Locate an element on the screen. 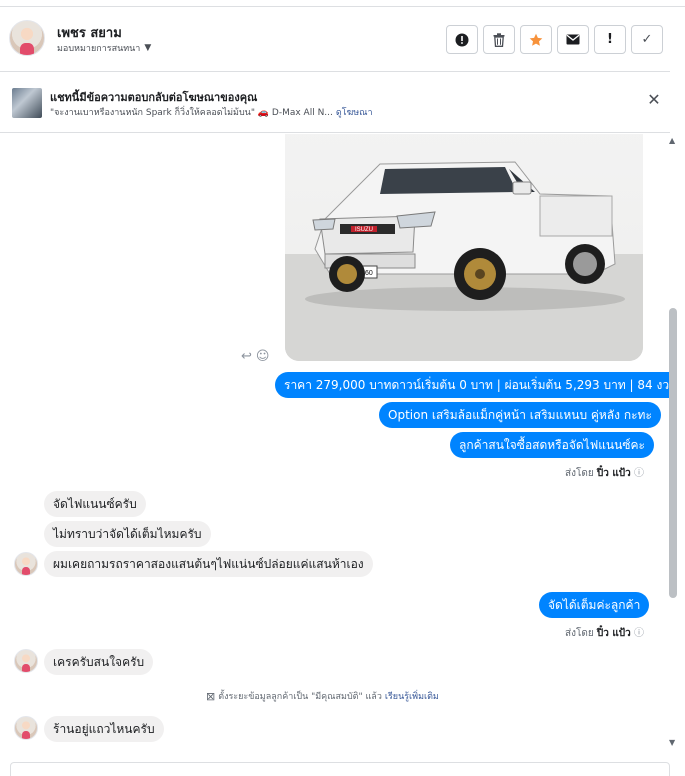 This screenshot has width=685, height=776. mark-done-button: ✓ is located at coordinates (647, 39).